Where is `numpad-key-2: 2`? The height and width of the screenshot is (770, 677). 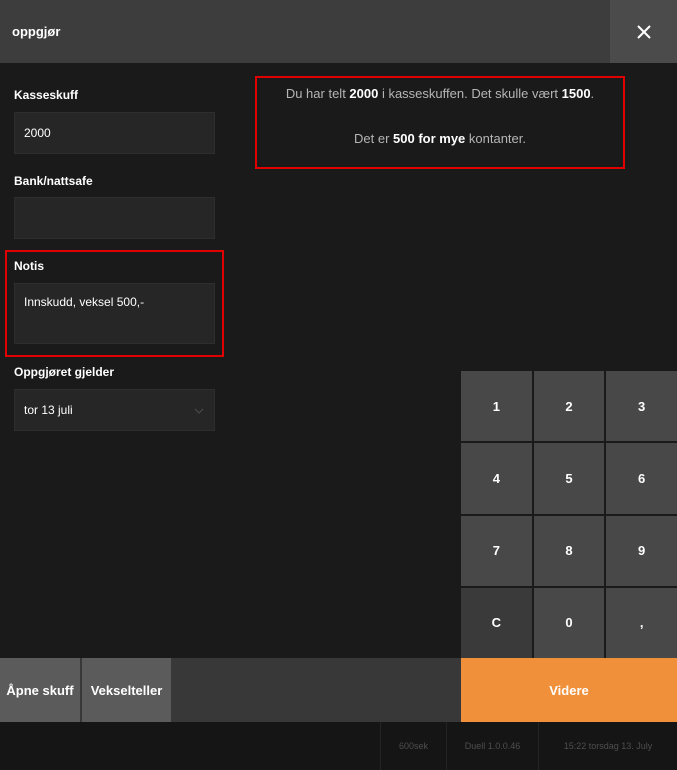
numpad-key-2: 2 is located at coordinates (569, 406).